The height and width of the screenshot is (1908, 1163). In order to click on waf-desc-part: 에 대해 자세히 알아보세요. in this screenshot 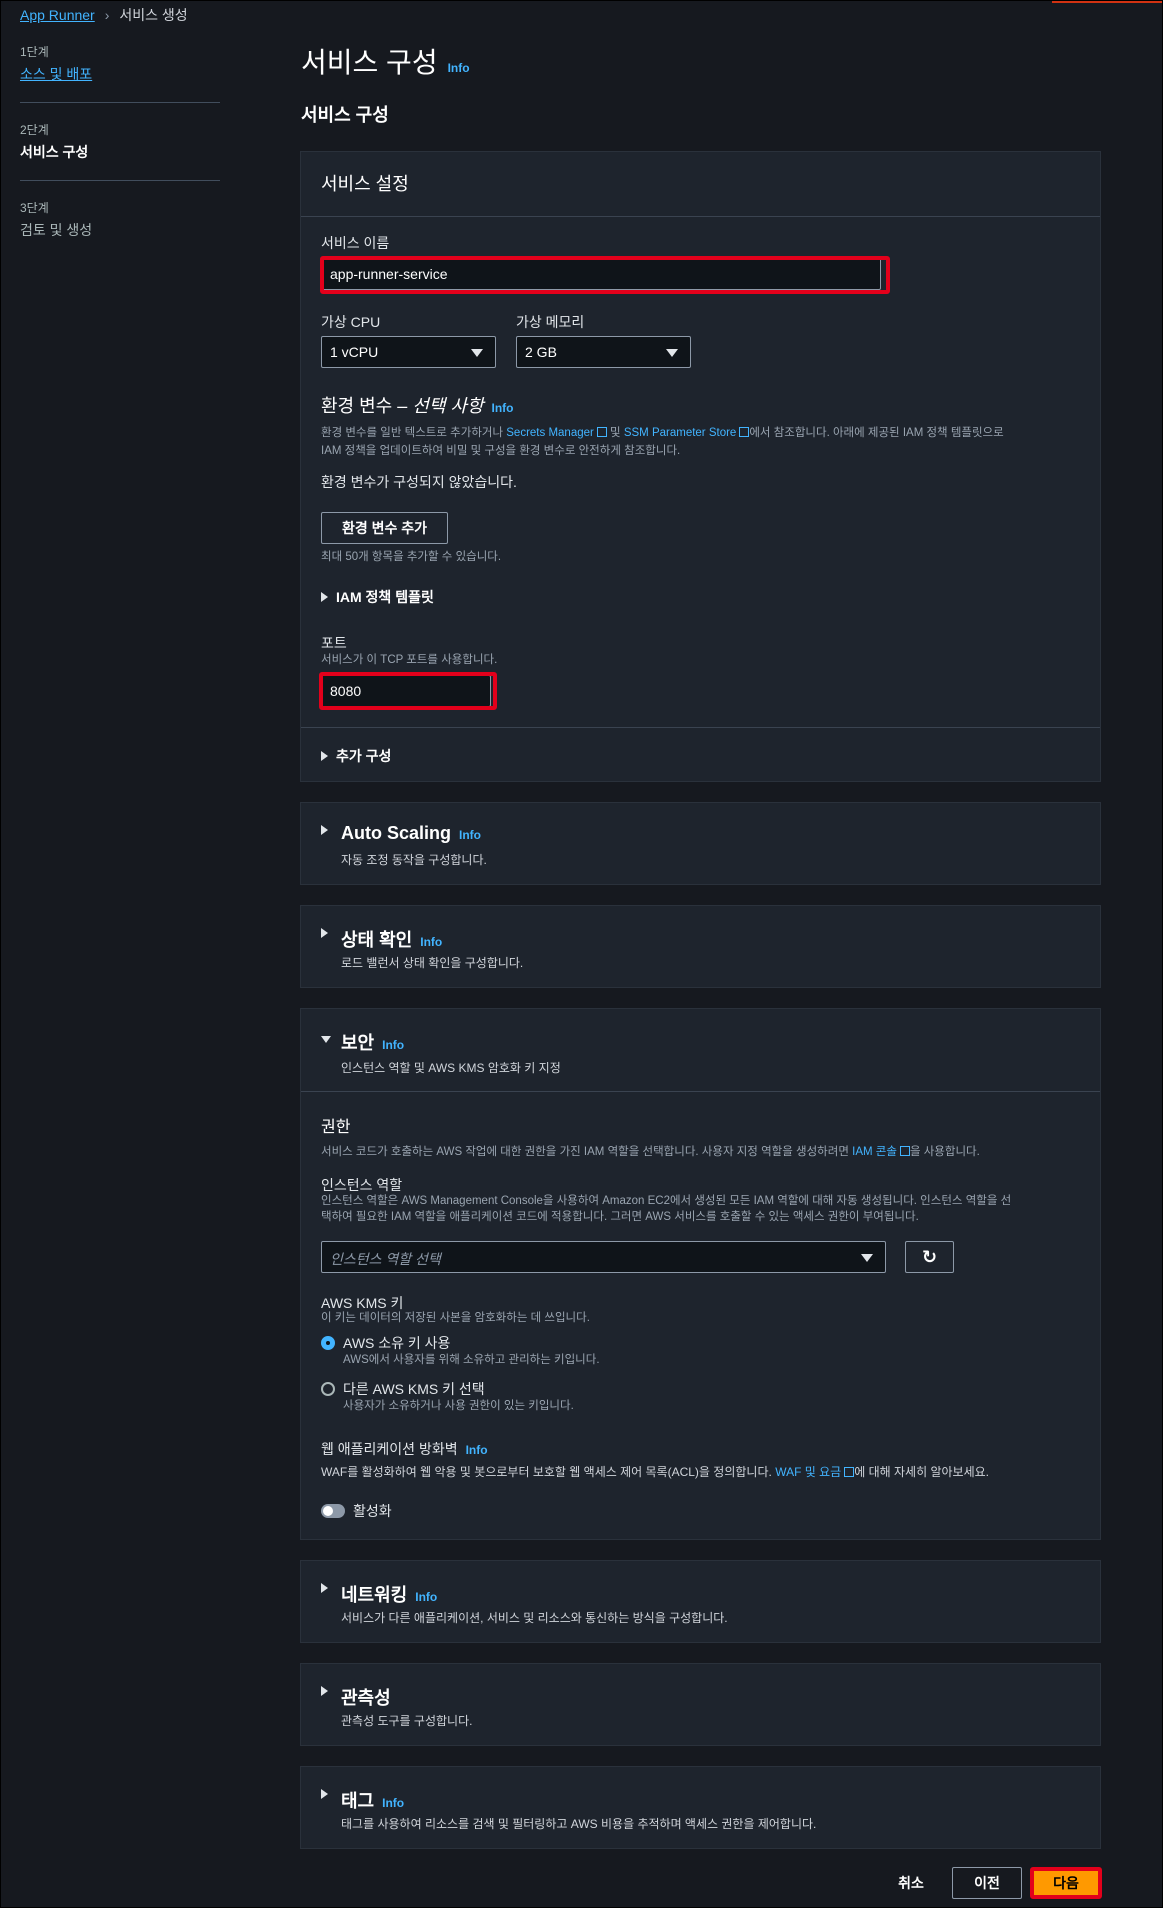, I will do `click(921, 1472)`.